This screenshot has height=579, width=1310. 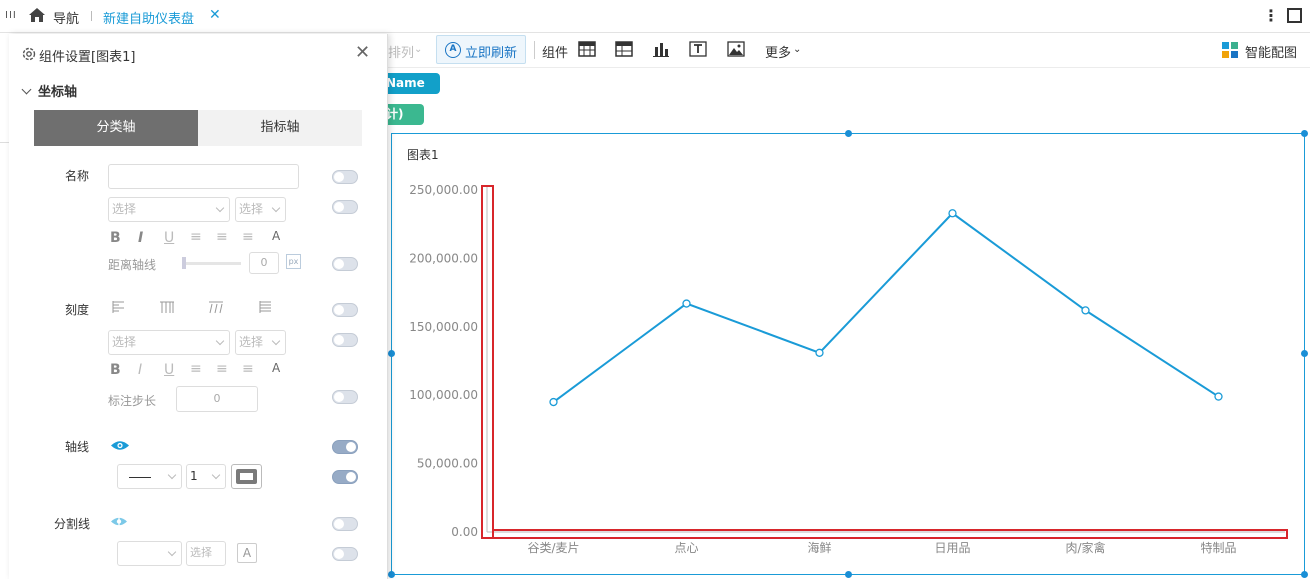 What do you see at coordinates (443, 395) in the screenshot?
I see `y-tick-label: 100,000.00` at bounding box center [443, 395].